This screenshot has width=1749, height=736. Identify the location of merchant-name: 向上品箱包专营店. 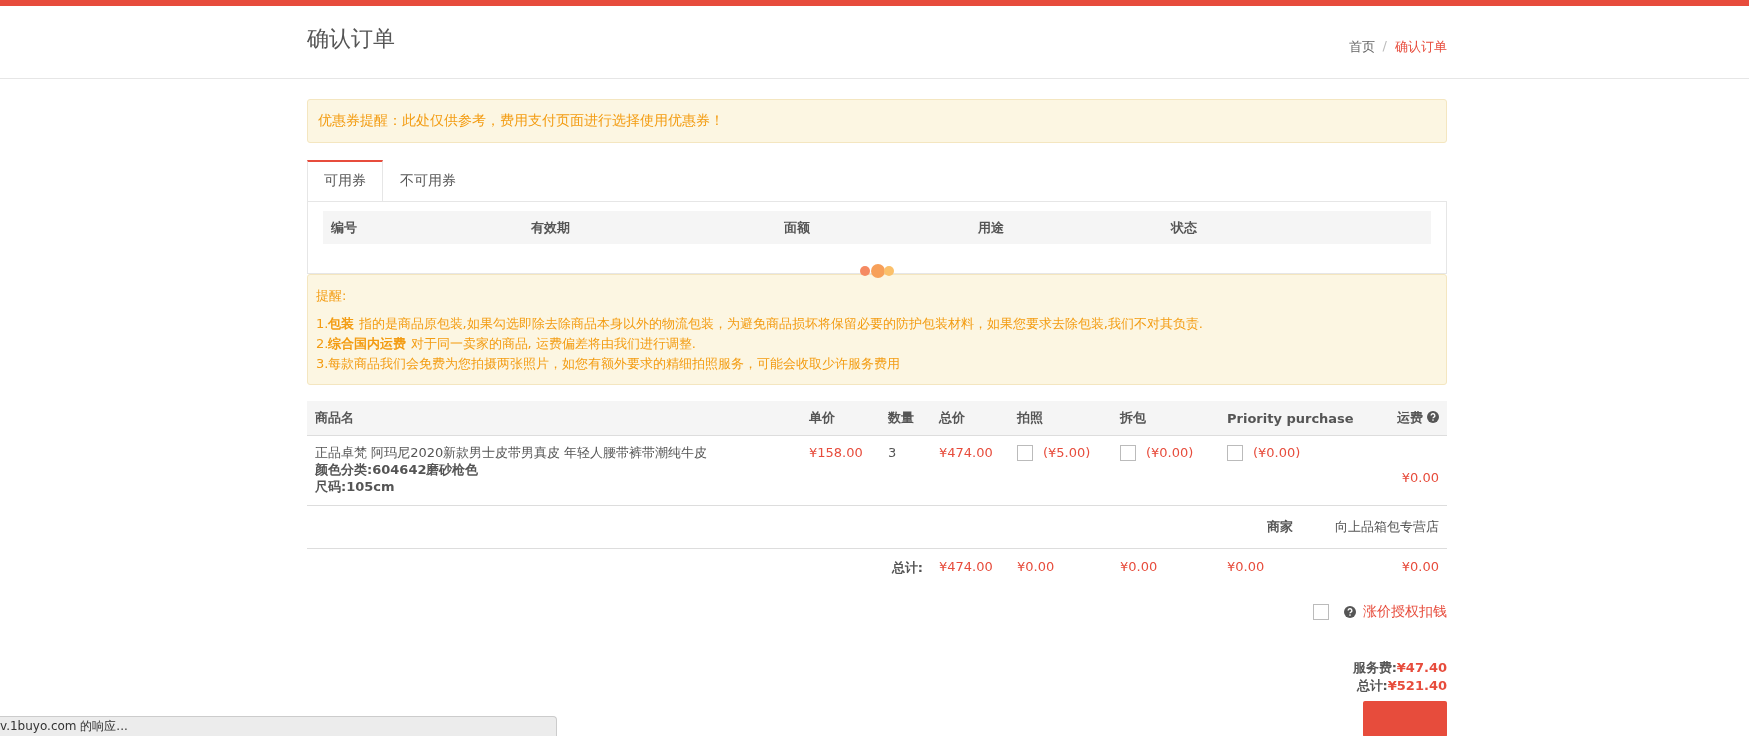
(1387, 527).